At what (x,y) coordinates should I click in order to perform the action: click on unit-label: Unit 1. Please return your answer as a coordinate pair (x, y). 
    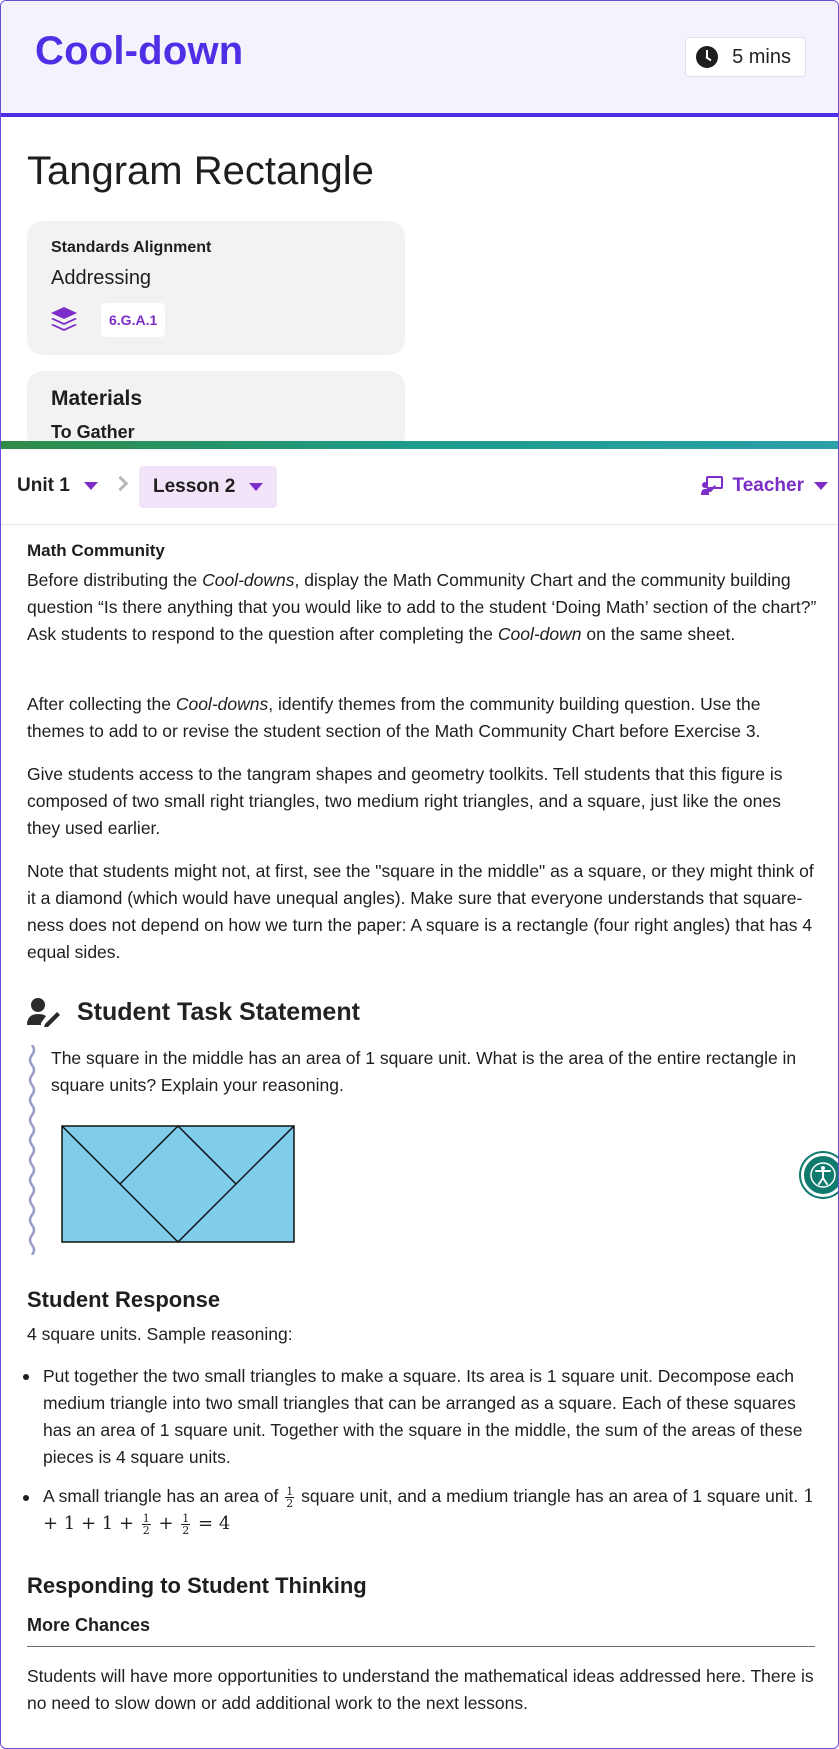
    Looking at the image, I should click on (43, 485).